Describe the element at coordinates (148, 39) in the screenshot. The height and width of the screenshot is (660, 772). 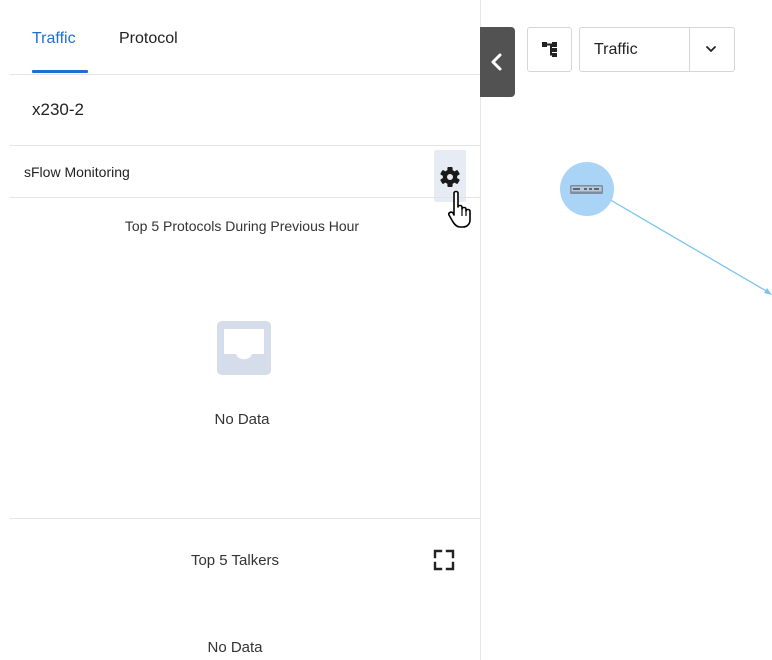
I see `tab-protocol: Protocol` at that location.